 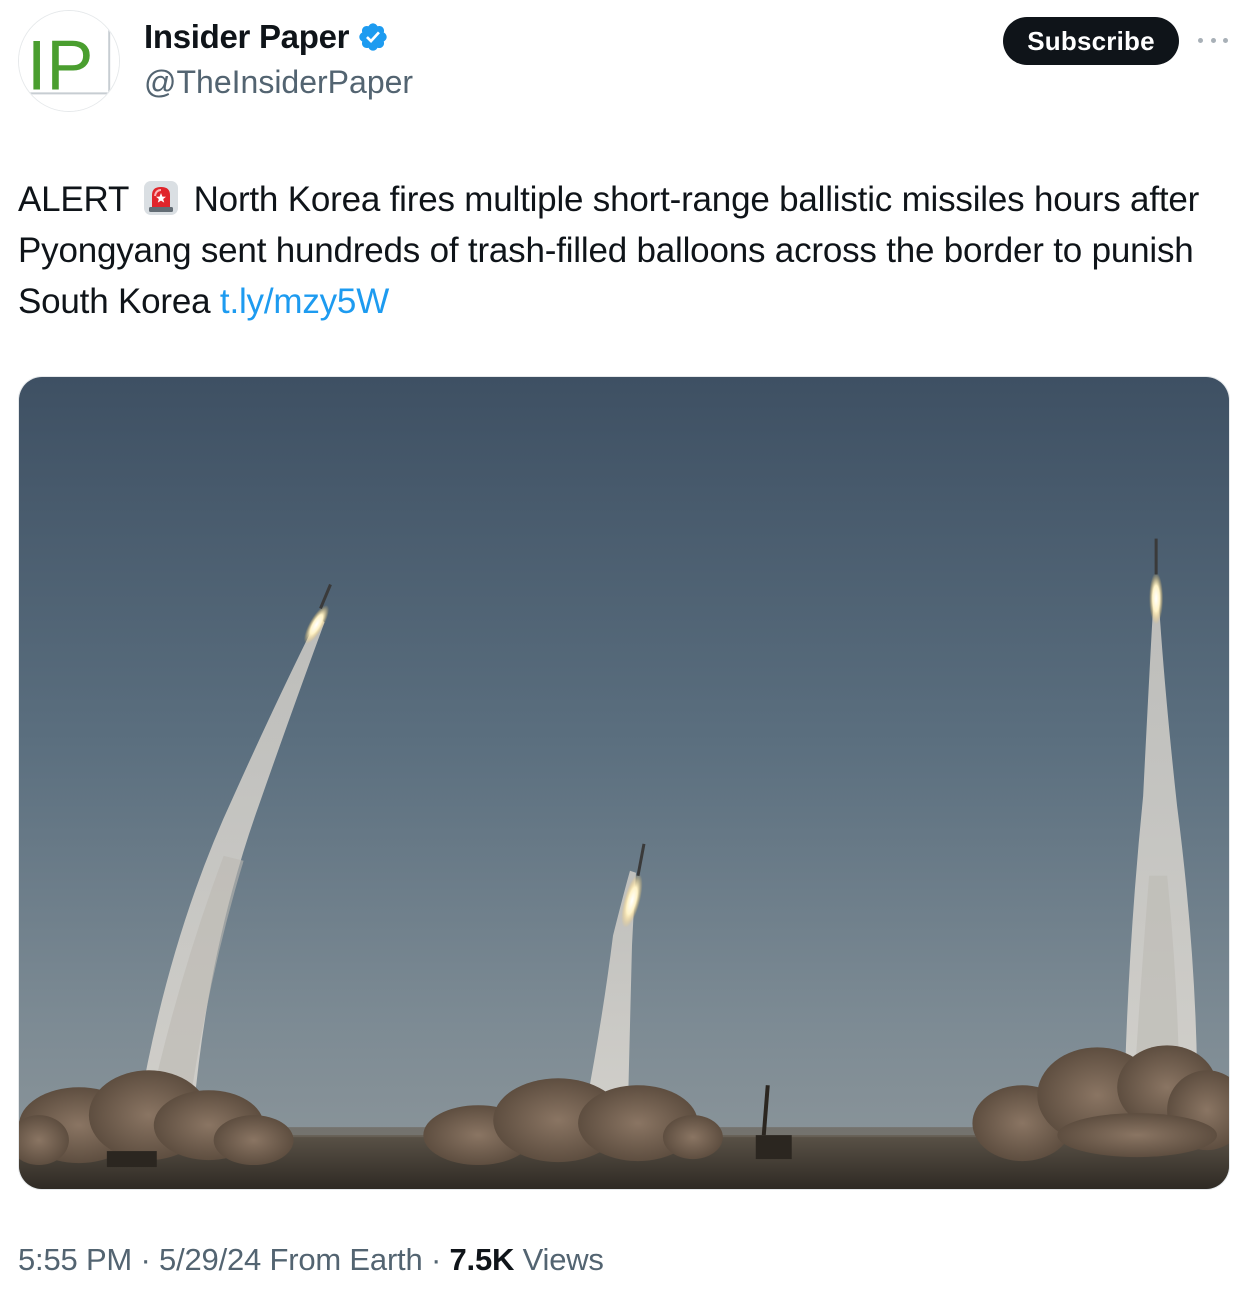 What do you see at coordinates (482, 1259) in the screenshot?
I see `views-count: 7.5K` at bounding box center [482, 1259].